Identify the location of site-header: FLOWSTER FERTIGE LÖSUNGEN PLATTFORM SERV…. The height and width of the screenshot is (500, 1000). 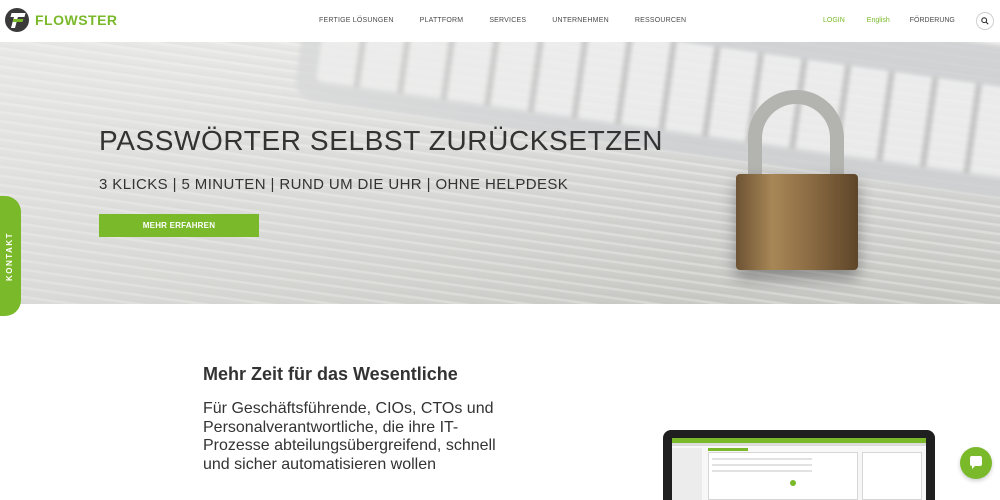
(500, 21).